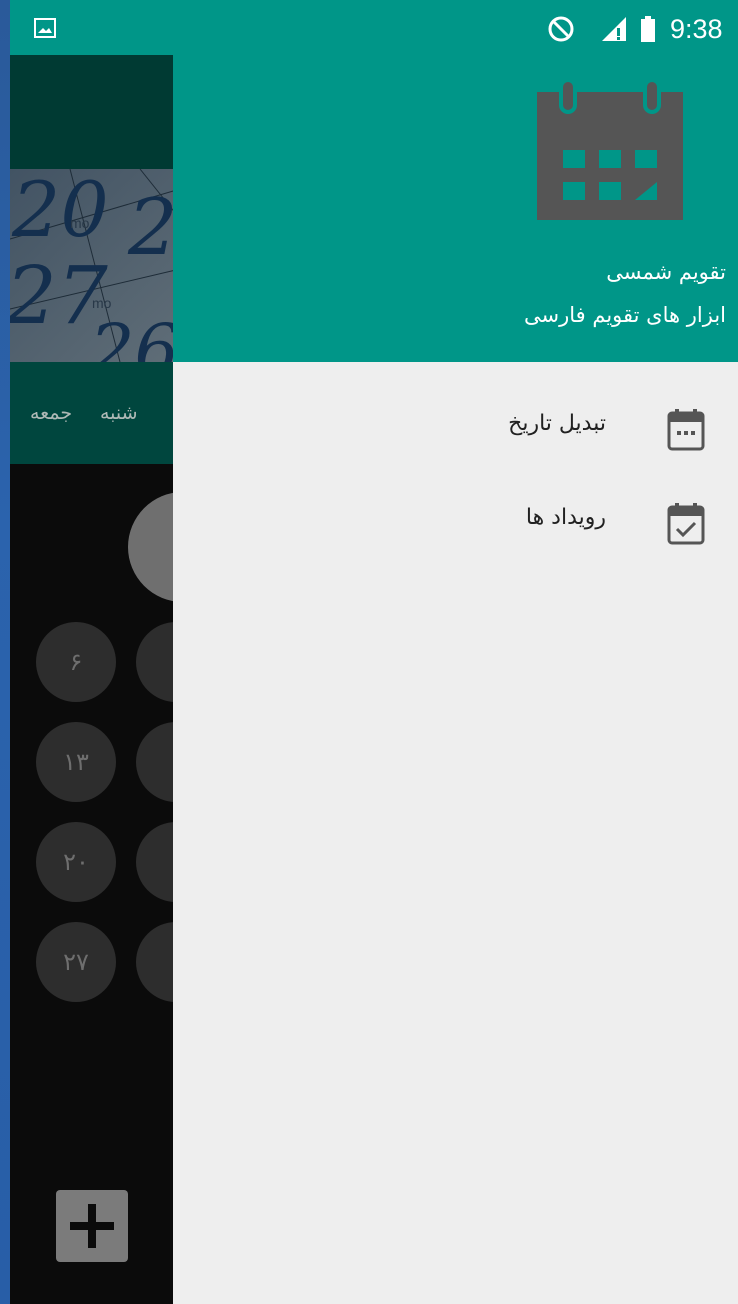 Image resolution: width=738 pixels, height=1304 pixels. What do you see at coordinates (119, 413) in the screenshot?
I see `weekday-label: شنبه` at bounding box center [119, 413].